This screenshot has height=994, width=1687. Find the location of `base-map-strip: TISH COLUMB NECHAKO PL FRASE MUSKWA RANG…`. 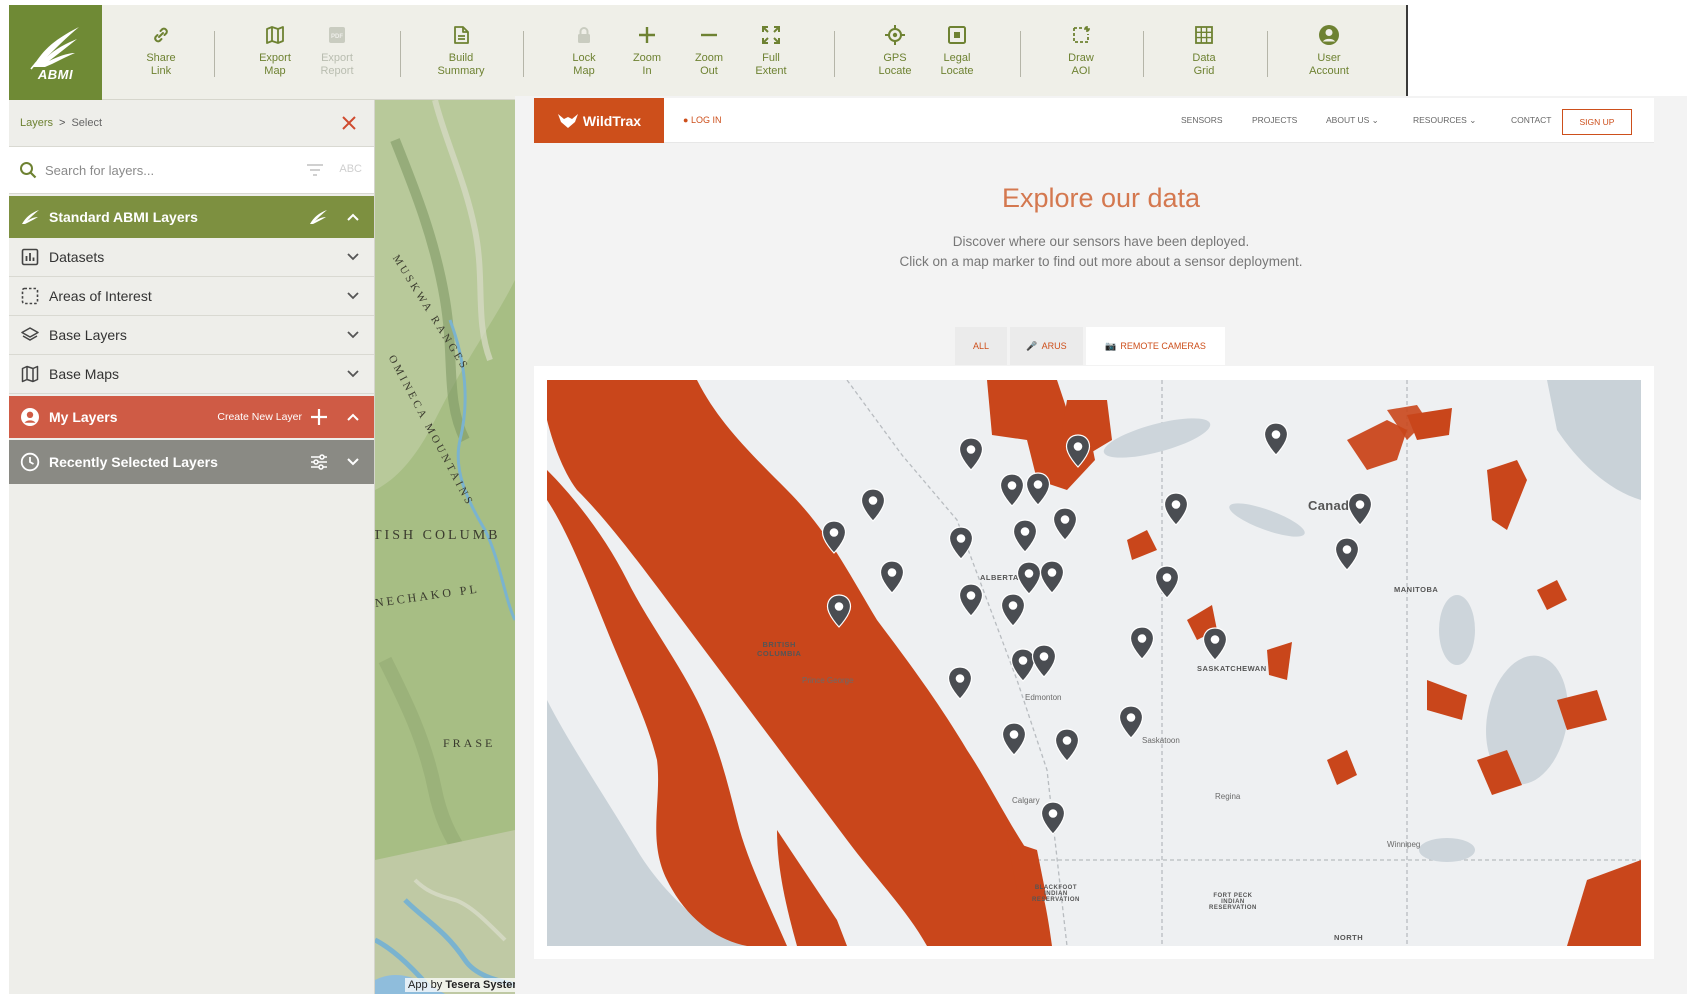

base-map-strip: TISH COLUMB NECHAKO PL FRASE MUSKWA RANG… is located at coordinates (445, 547).